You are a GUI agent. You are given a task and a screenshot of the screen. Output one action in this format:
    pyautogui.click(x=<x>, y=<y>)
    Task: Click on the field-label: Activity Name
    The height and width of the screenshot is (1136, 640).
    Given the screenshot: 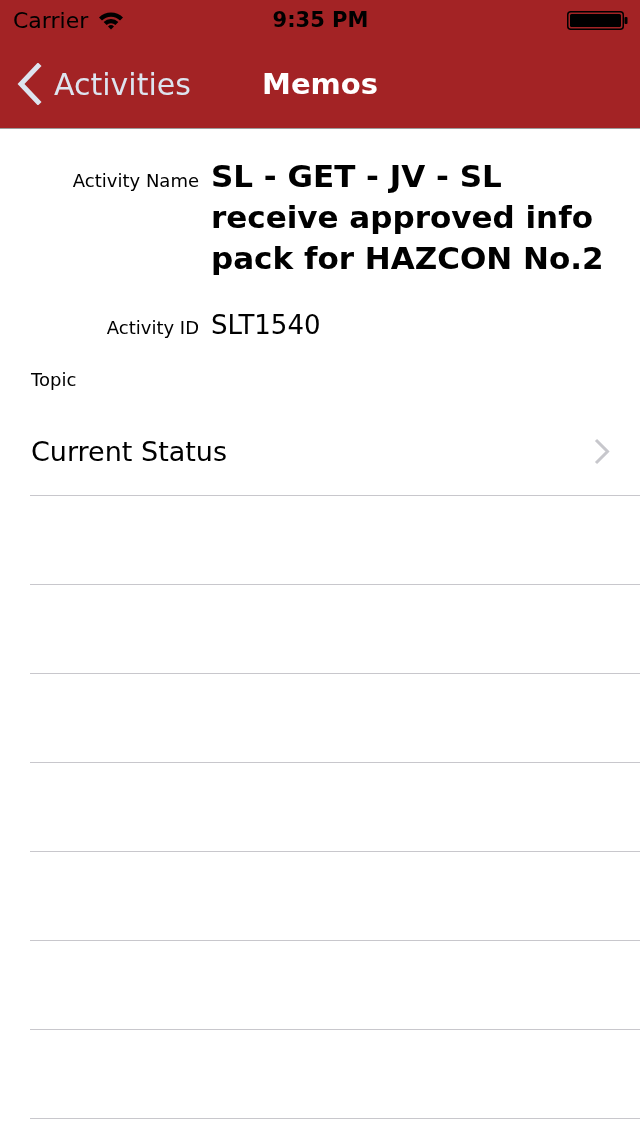 What is the action you would take?
    pyautogui.click(x=135, y=181)
    